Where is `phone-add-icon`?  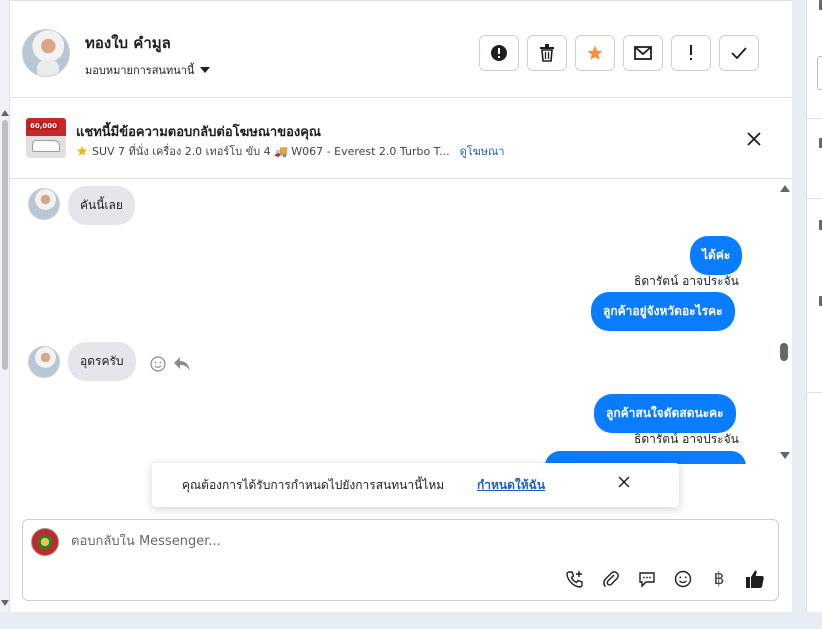
phone-add-icon is located at coordinates (575, 579).